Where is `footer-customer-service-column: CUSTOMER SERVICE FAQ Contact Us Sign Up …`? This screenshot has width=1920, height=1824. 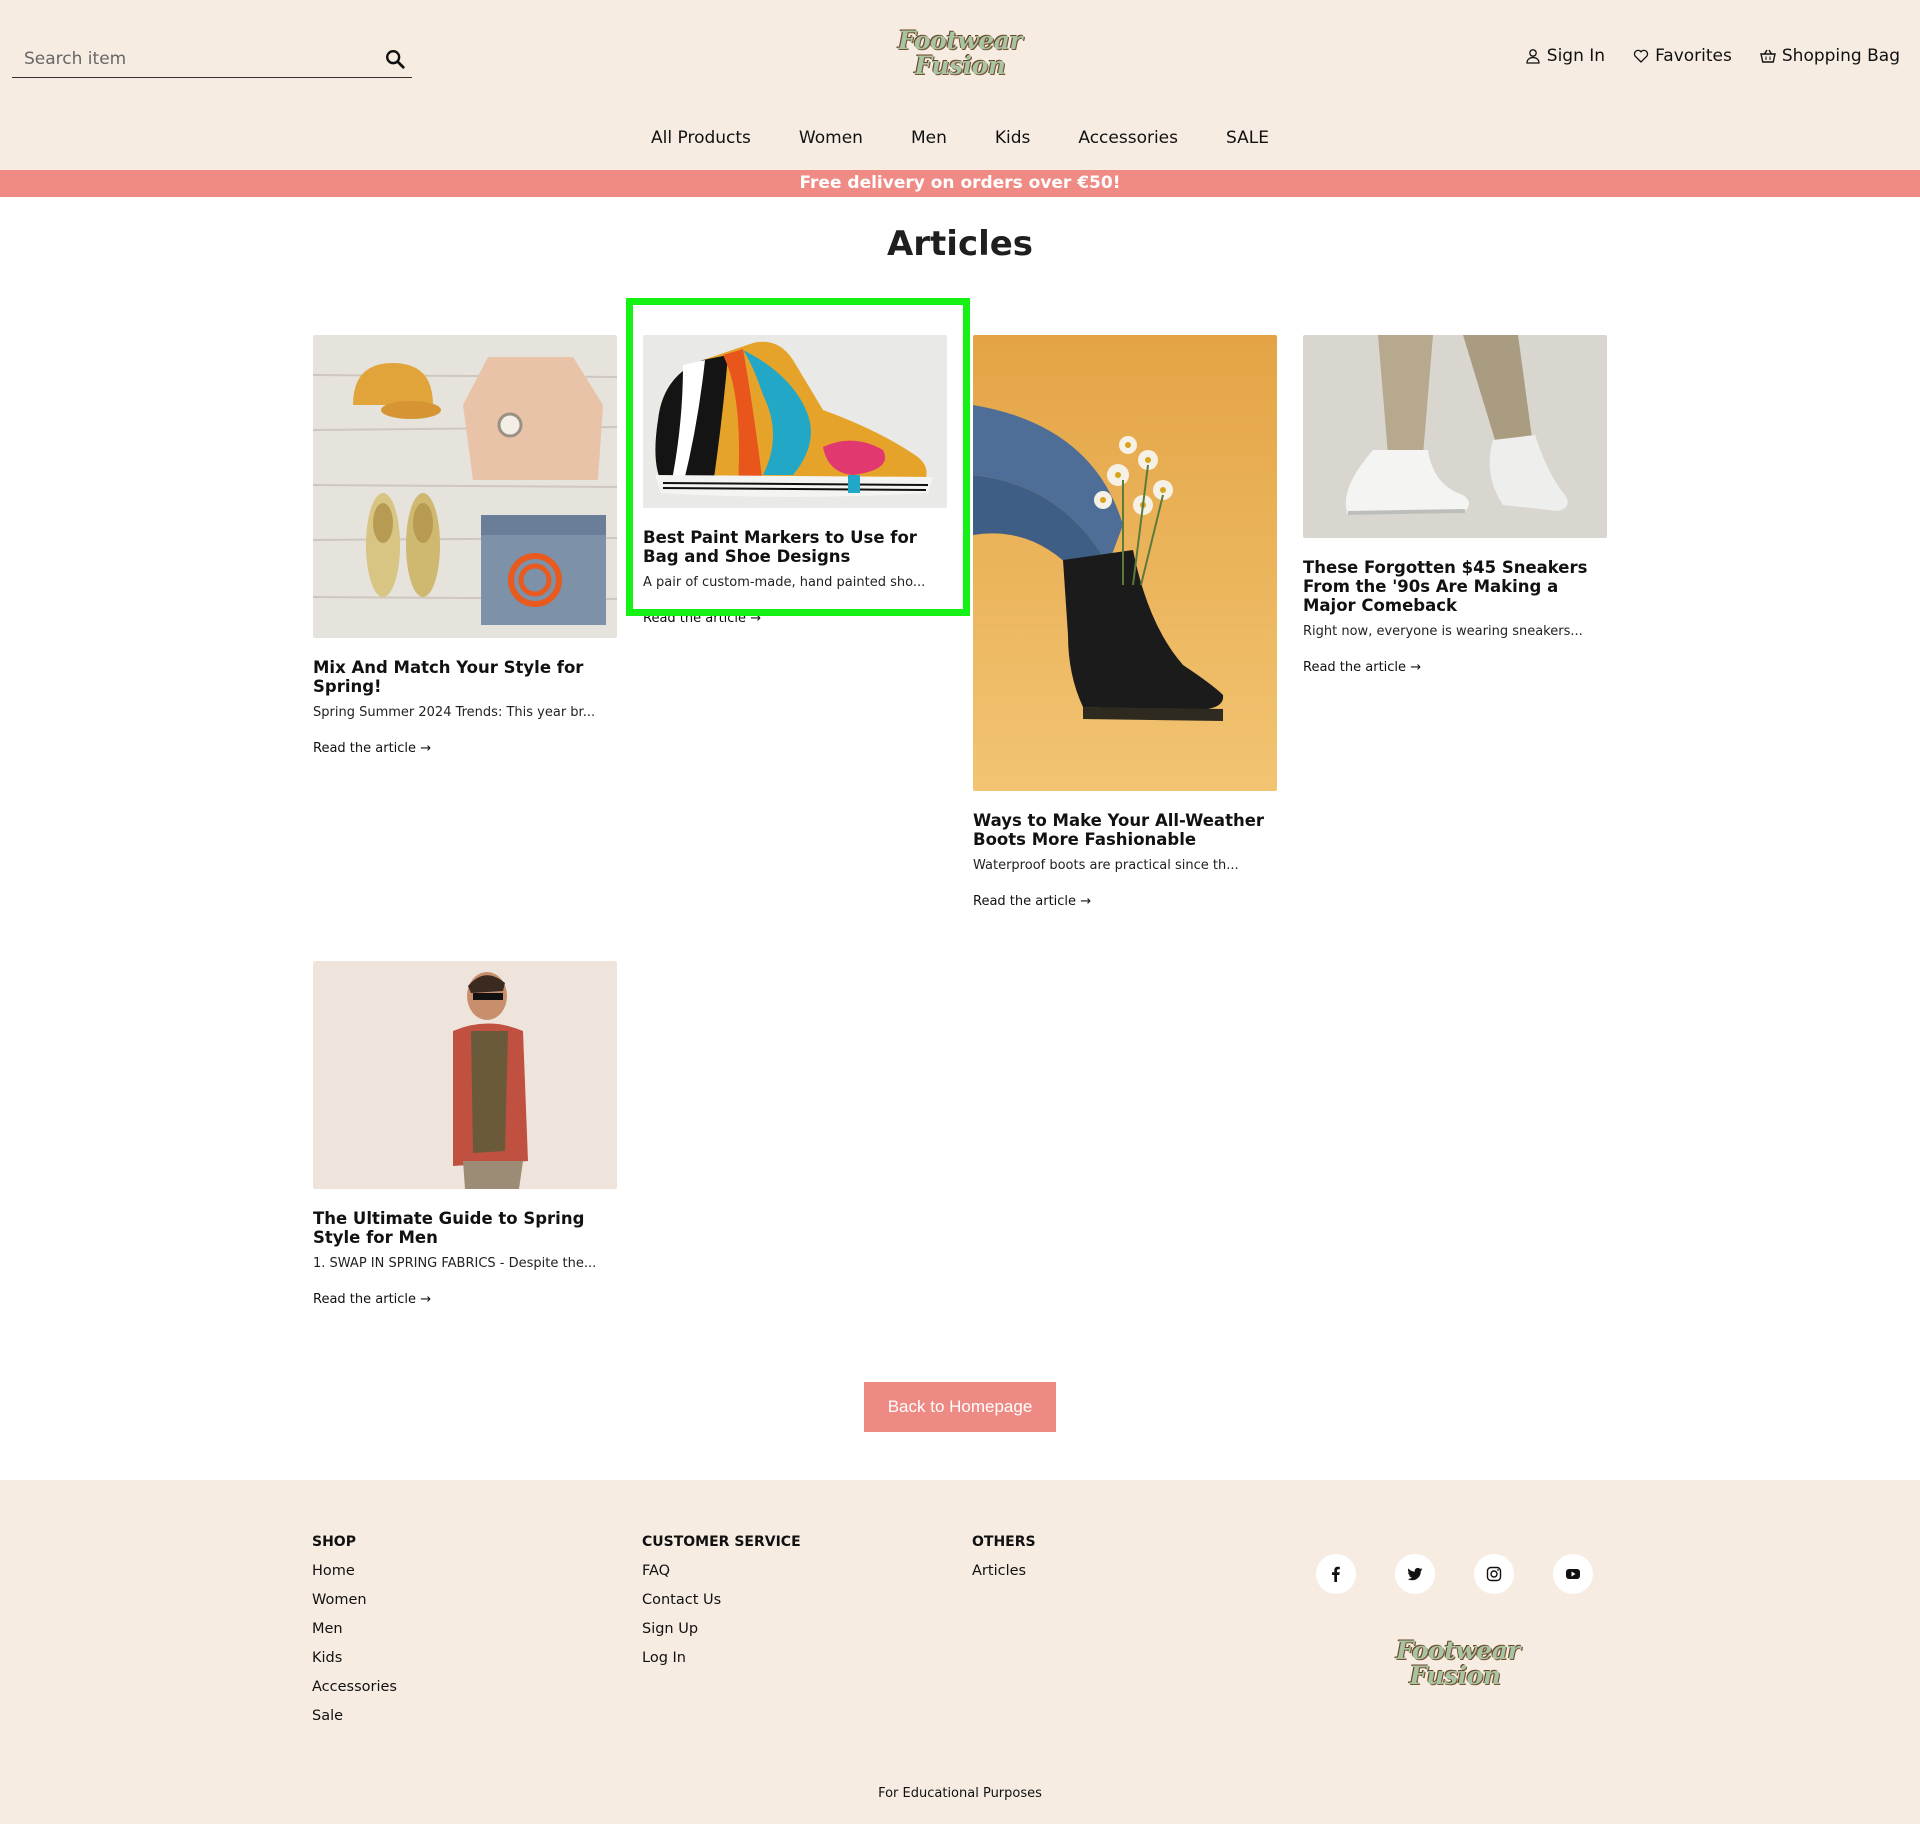 footer-customer-service-column: CUSTOMER SERVICE FAQ Contact Us Sign Up … is located at coordinates (721, 1600).